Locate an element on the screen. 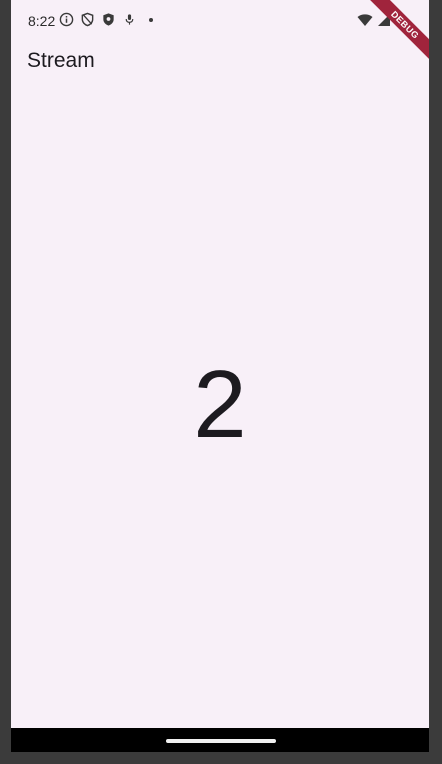  debug-banner: DEBUG is located at coordinates (399, 30).